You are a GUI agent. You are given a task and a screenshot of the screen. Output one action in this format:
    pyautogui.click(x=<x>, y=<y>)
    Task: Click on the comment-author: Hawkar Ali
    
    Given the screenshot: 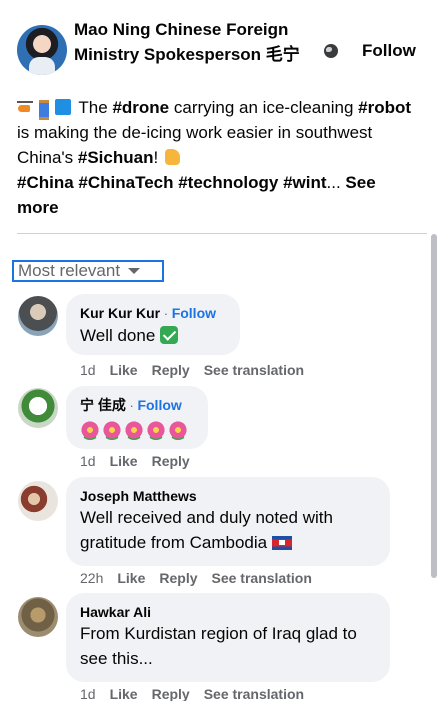 What is the action you would take?
    pyautogui.click(x=228, y=612)
    